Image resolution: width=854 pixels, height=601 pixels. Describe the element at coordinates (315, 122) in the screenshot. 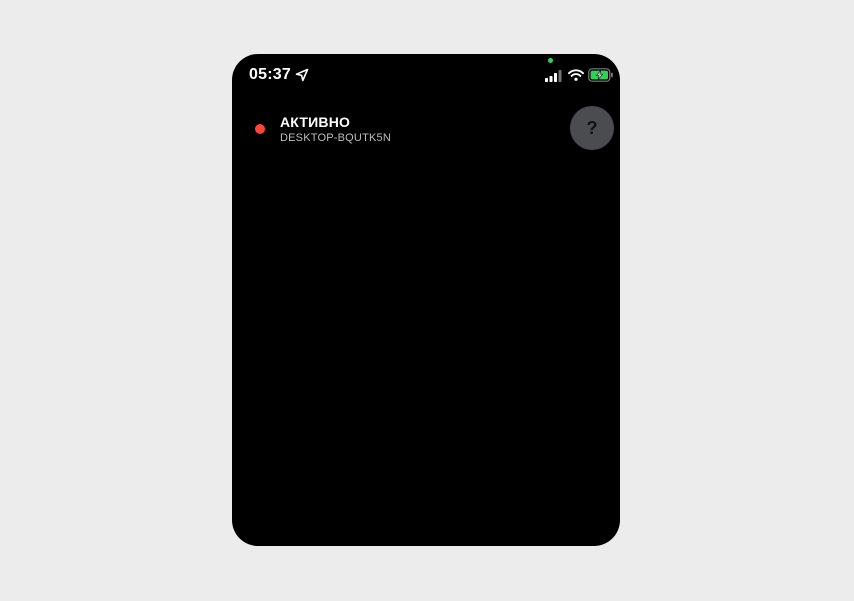

I see `session-status-label: АКТИВНО` at that location.